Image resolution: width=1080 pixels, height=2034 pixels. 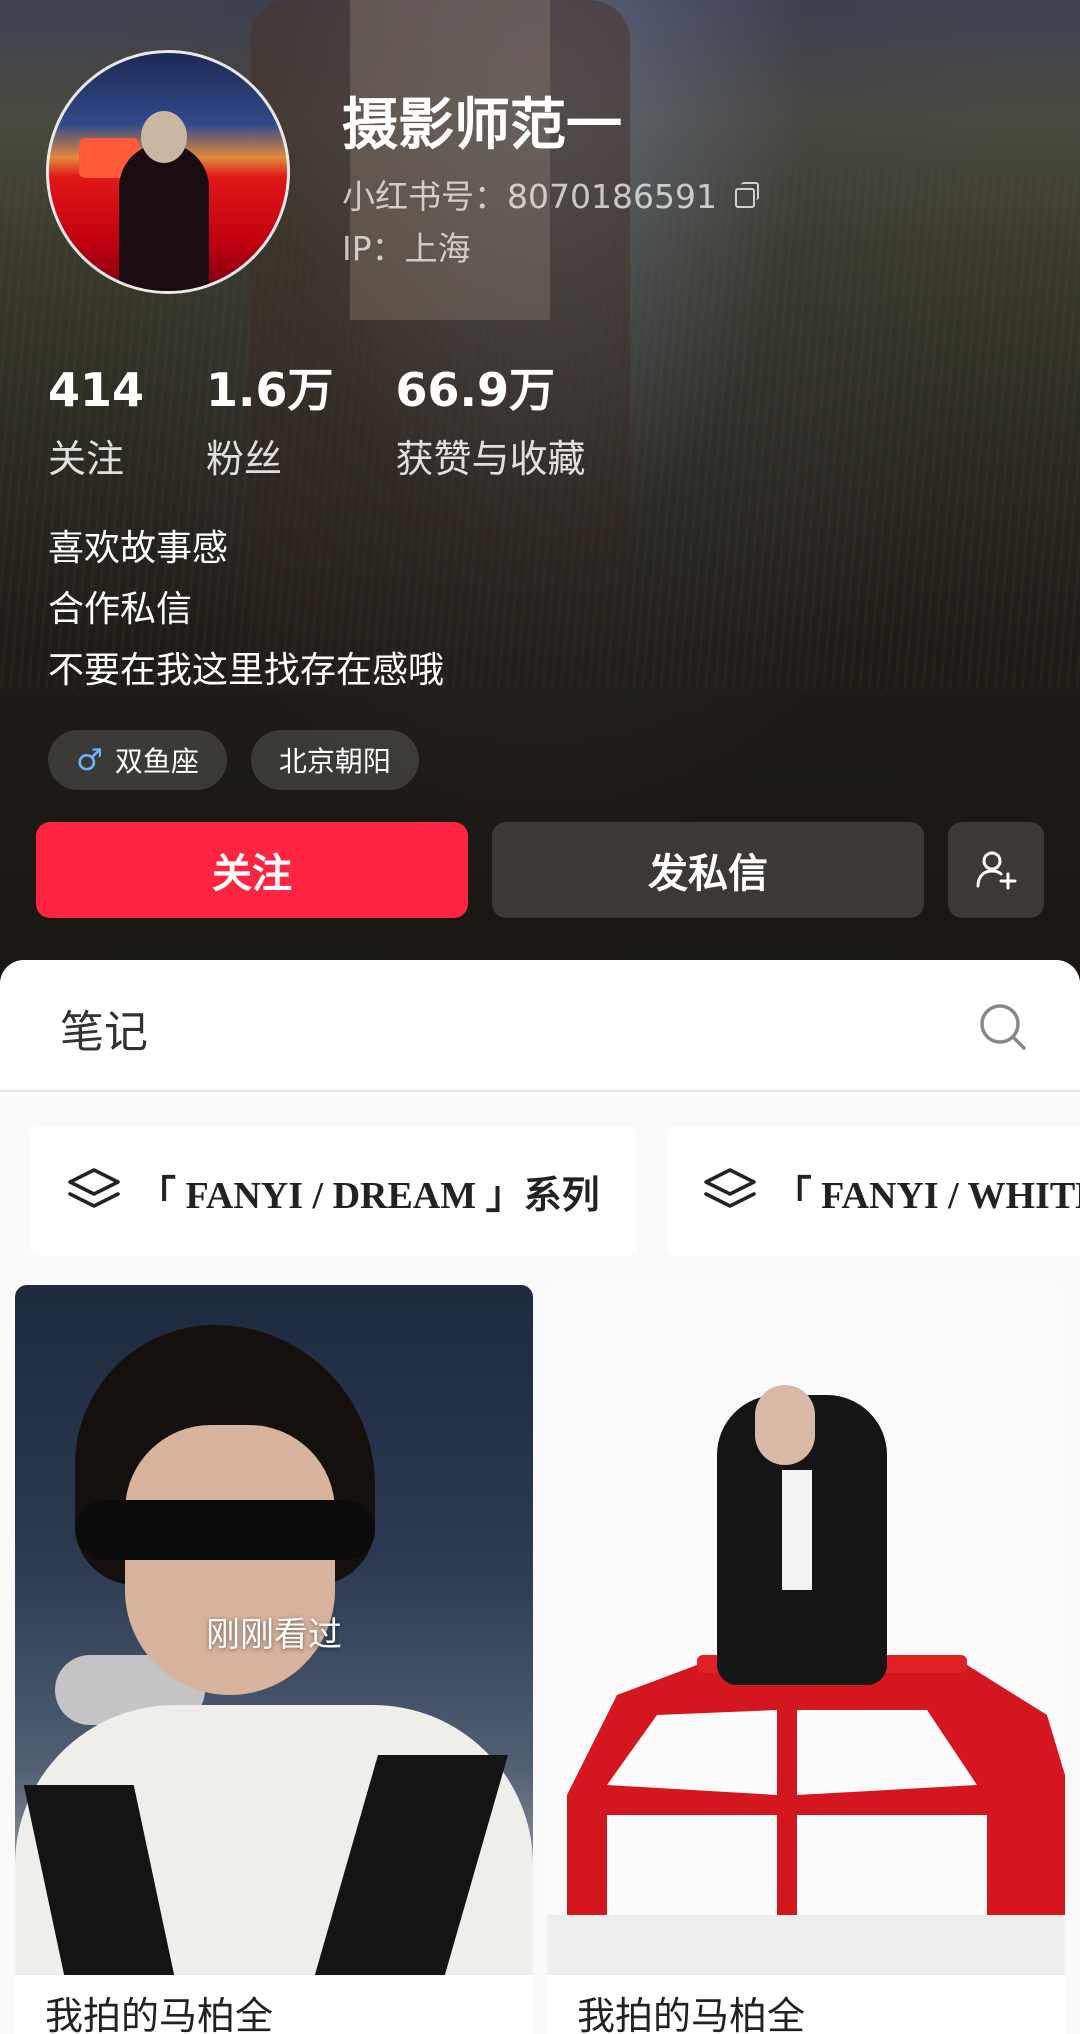 I want to click on bio-line: 不要在我这里找存在感哦, so click(x=246, y=670).